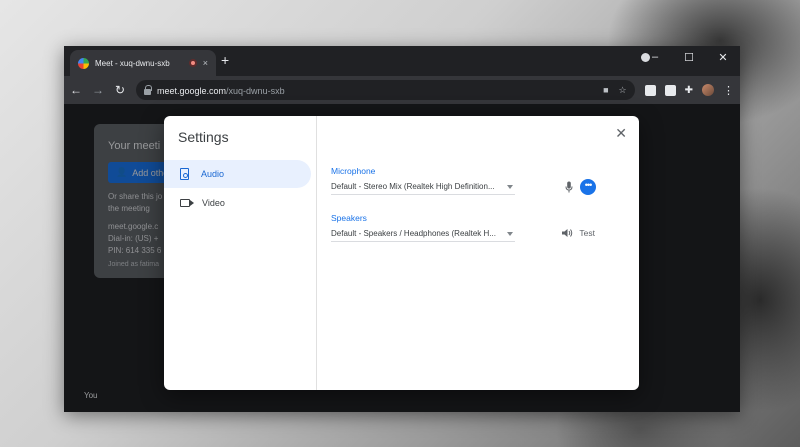  Describe the element at coordinates (205, 63) in the screenshot. I see `tab-close-icon: ×` at that location.